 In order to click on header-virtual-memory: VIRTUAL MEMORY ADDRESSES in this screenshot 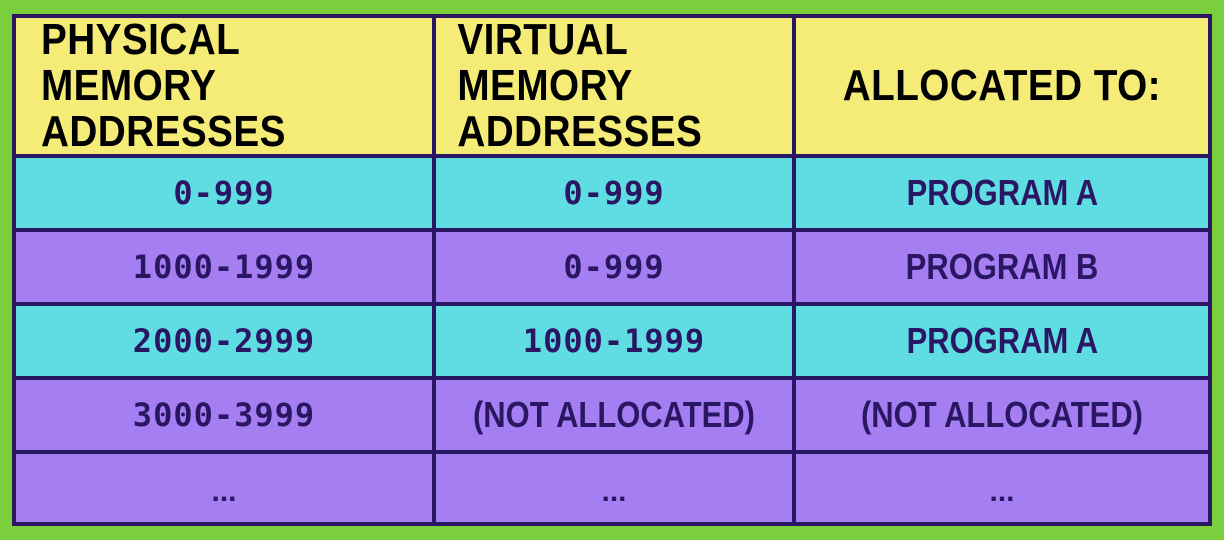, I will do `click(614, 86)`.